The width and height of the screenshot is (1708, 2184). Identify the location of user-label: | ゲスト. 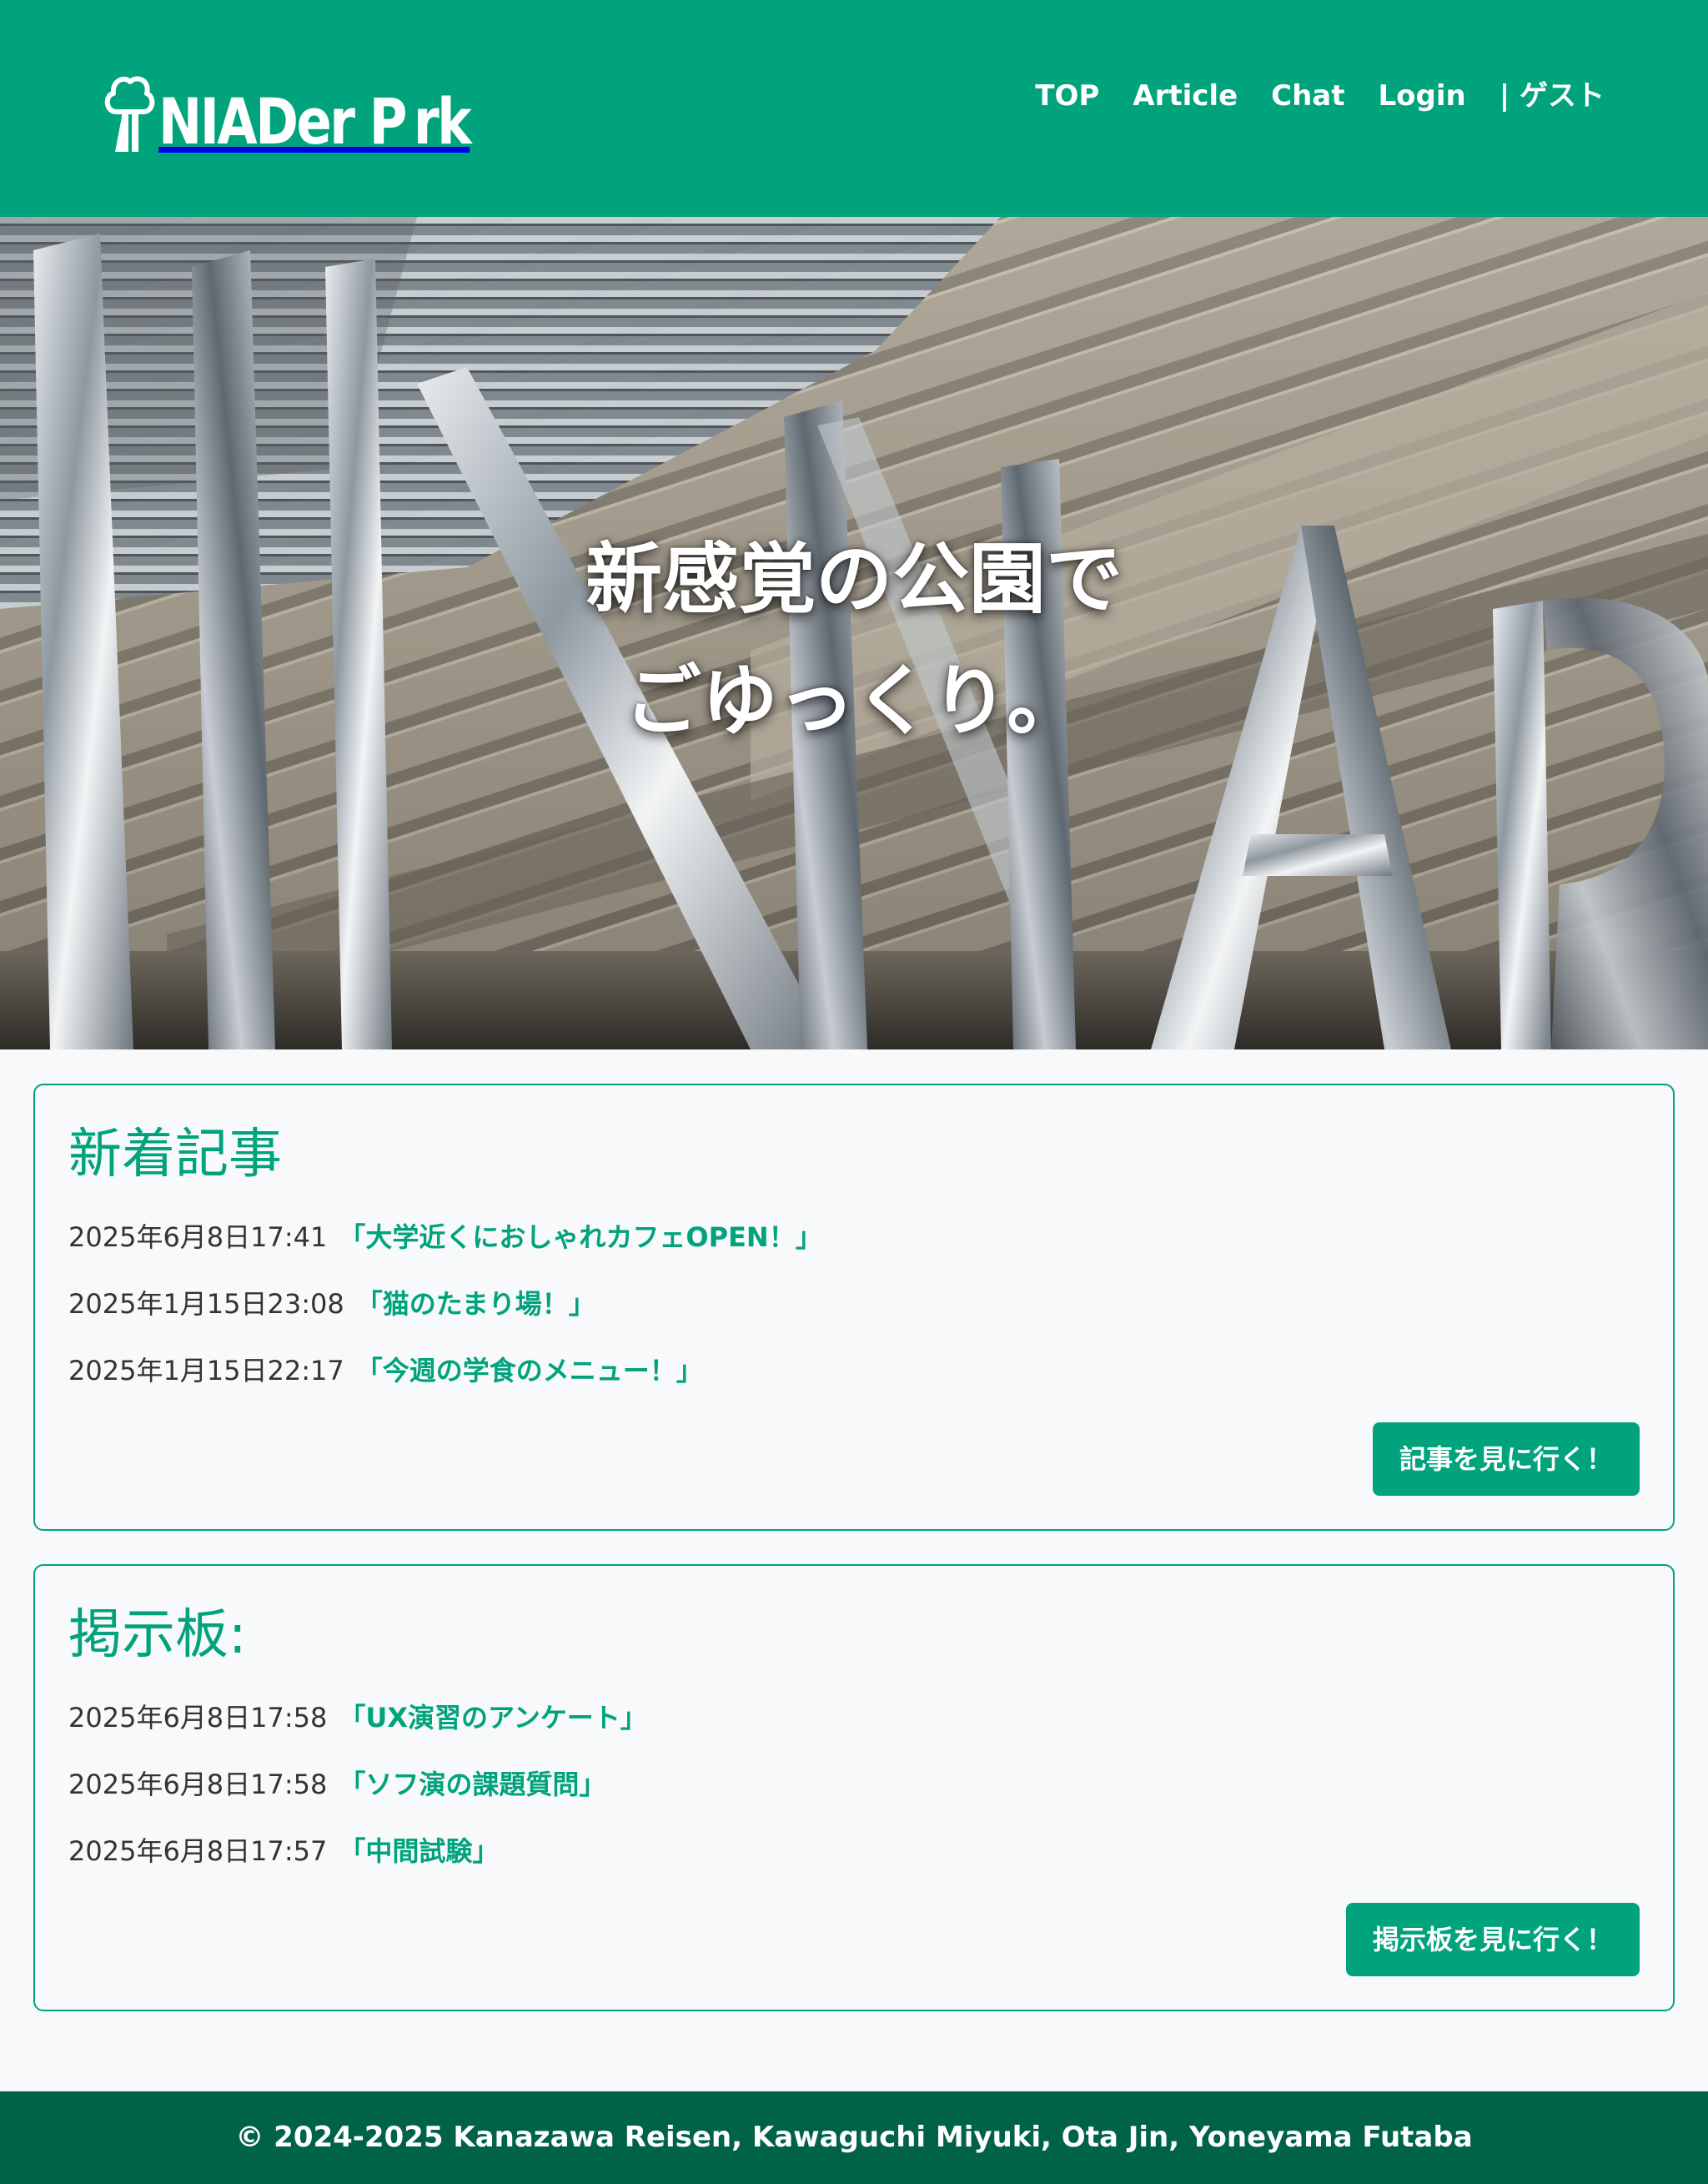
(1552, 96).